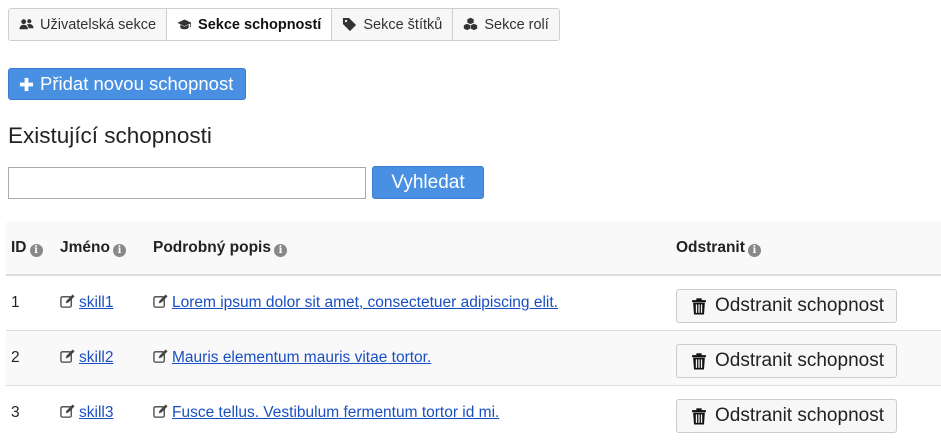  Describe the element at coordinates (110, 136) in the screenshot. I see `section-title: Existující schopnosti` at that location.